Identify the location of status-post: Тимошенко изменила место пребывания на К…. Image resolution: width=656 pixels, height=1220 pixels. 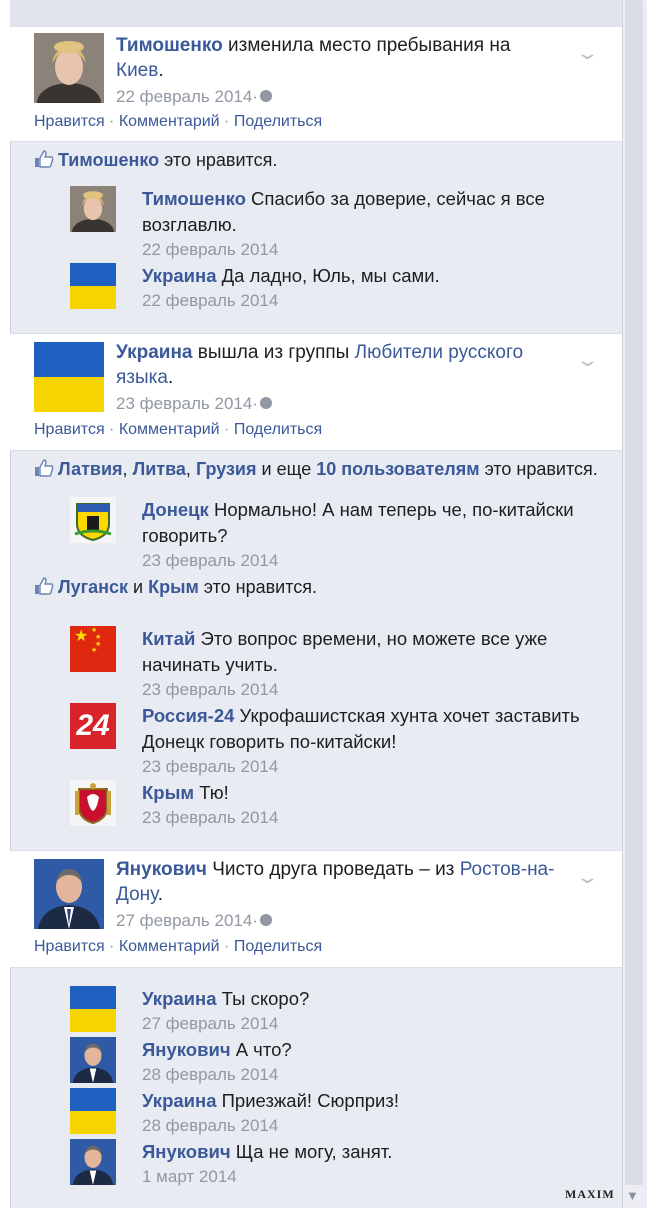
(316, 84).